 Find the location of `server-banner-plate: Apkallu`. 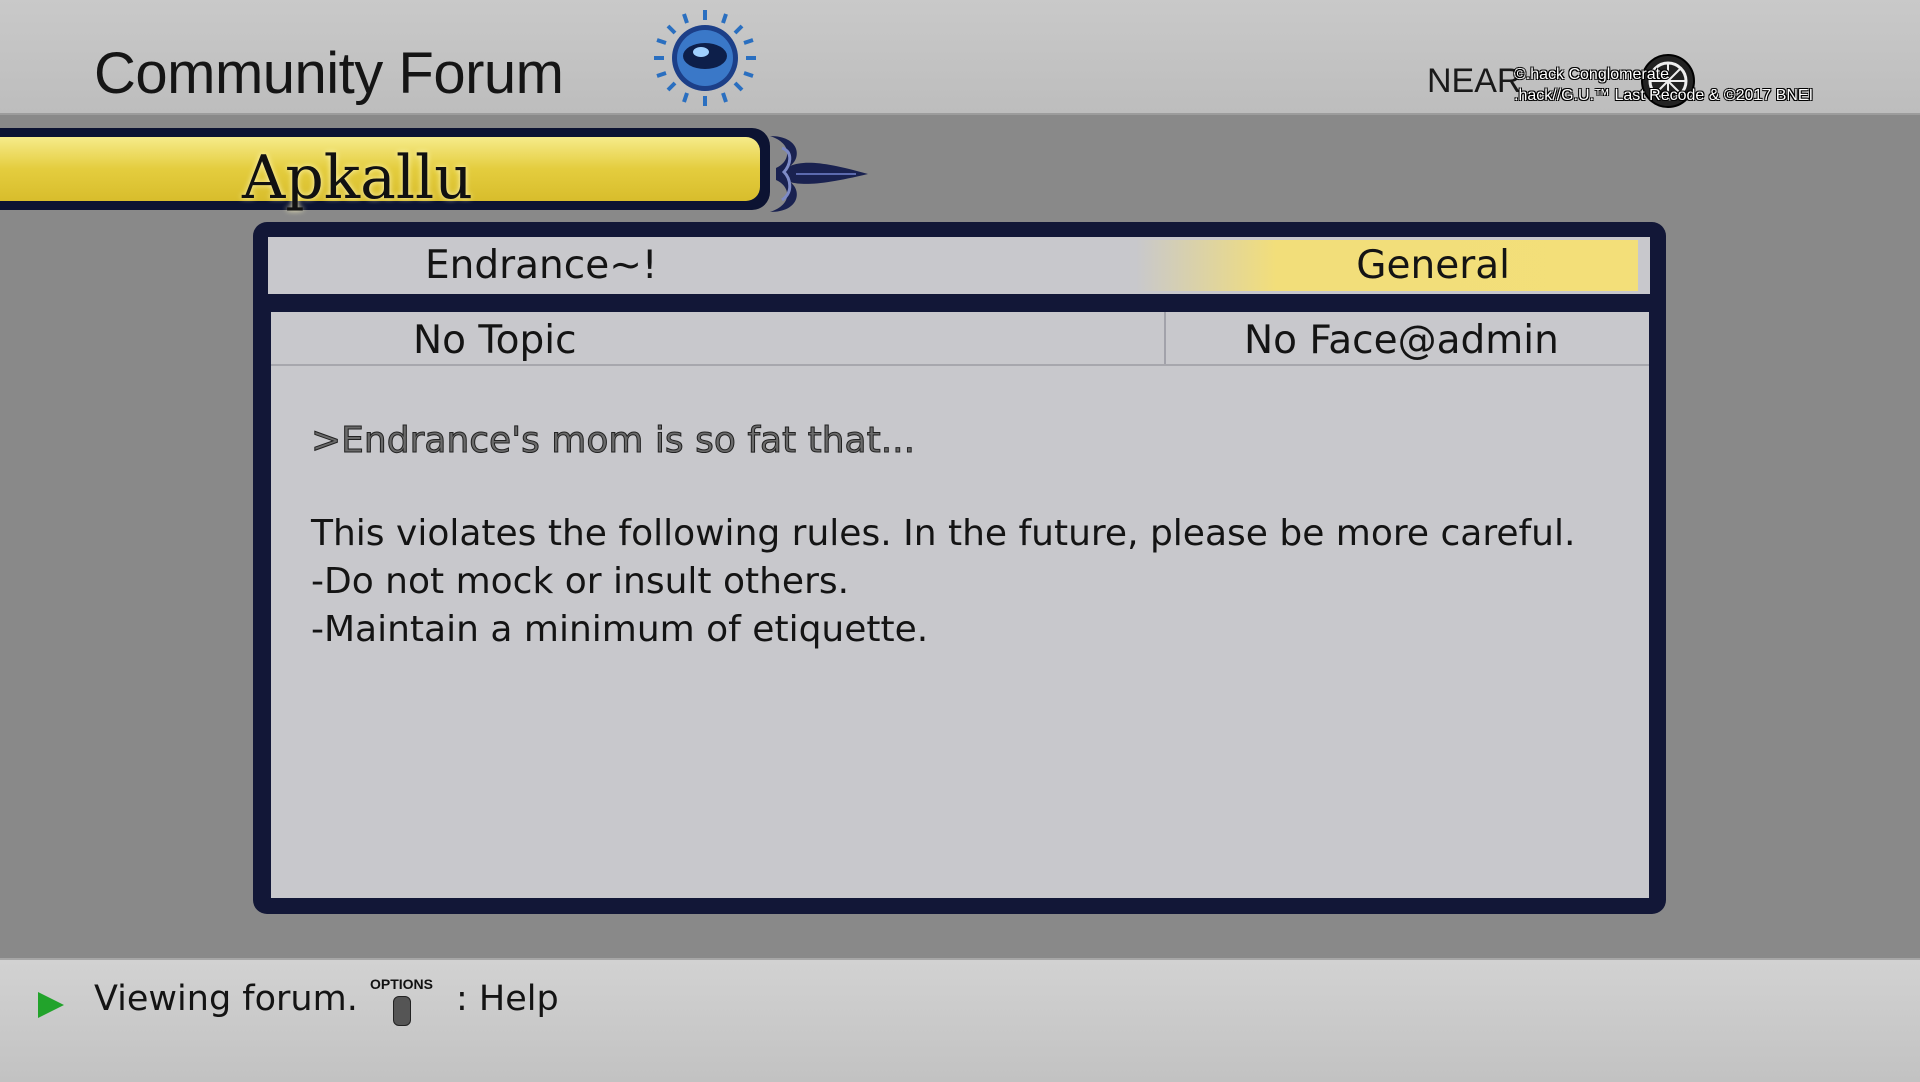

server-banner-plate: Apkallu is located at coordinates (380, 175).